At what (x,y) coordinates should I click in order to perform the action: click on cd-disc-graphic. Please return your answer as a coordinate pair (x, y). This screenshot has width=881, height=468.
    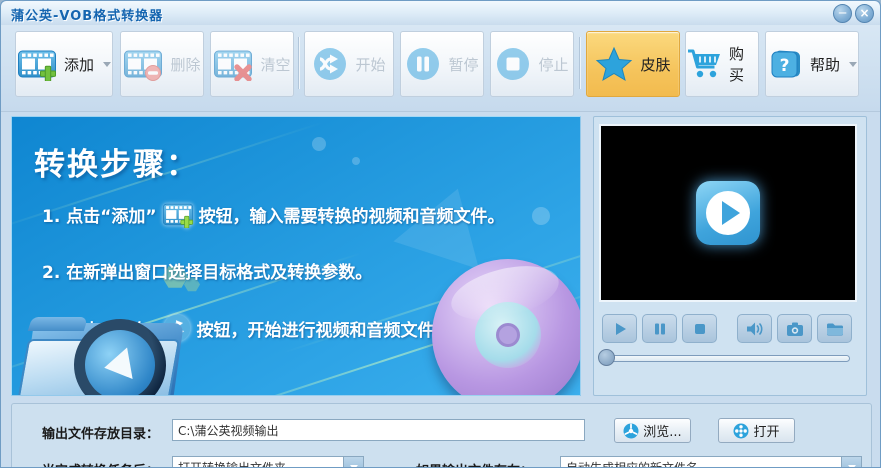
    Looking at the image, I should click on (506, 325).